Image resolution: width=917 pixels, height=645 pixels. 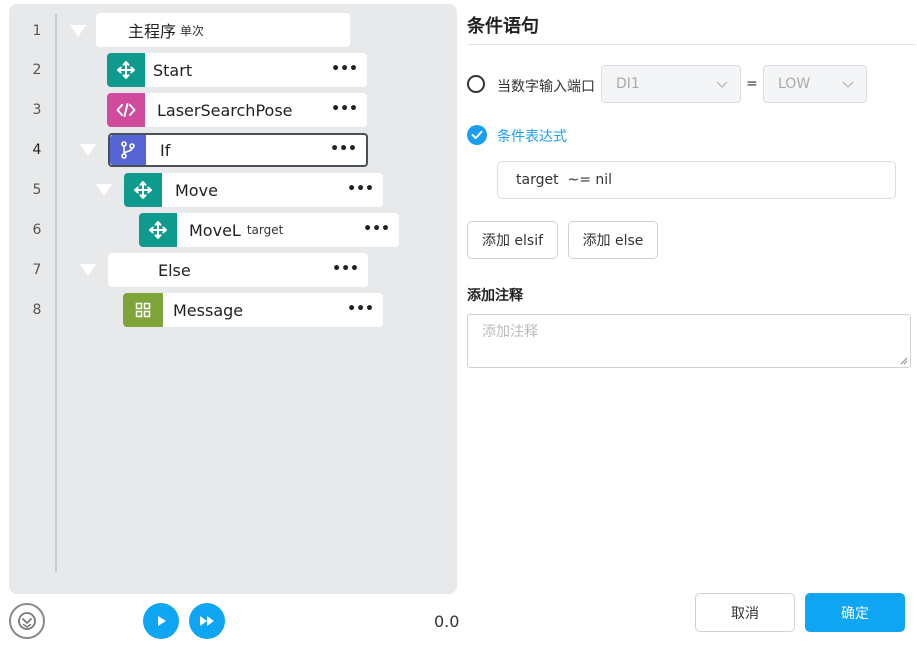 What do you see at coordinates (265, 230) in the screenshot?
I see `movel-target: target` at bounding box center [265, 230].